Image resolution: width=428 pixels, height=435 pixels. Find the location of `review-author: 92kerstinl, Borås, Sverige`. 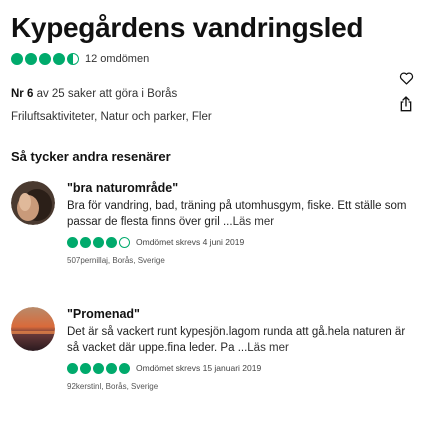

review-author: 92kerstinl, Borås, Sverige is located at coordinates (242, 386).